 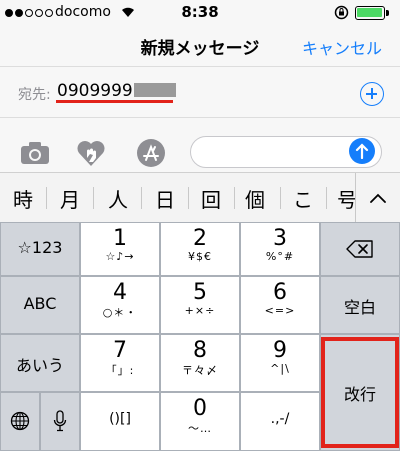 What do you see at coordinates (114, 101) in the screenshot?
I see `red-underline-annotation` at bounding box center [114, 101].